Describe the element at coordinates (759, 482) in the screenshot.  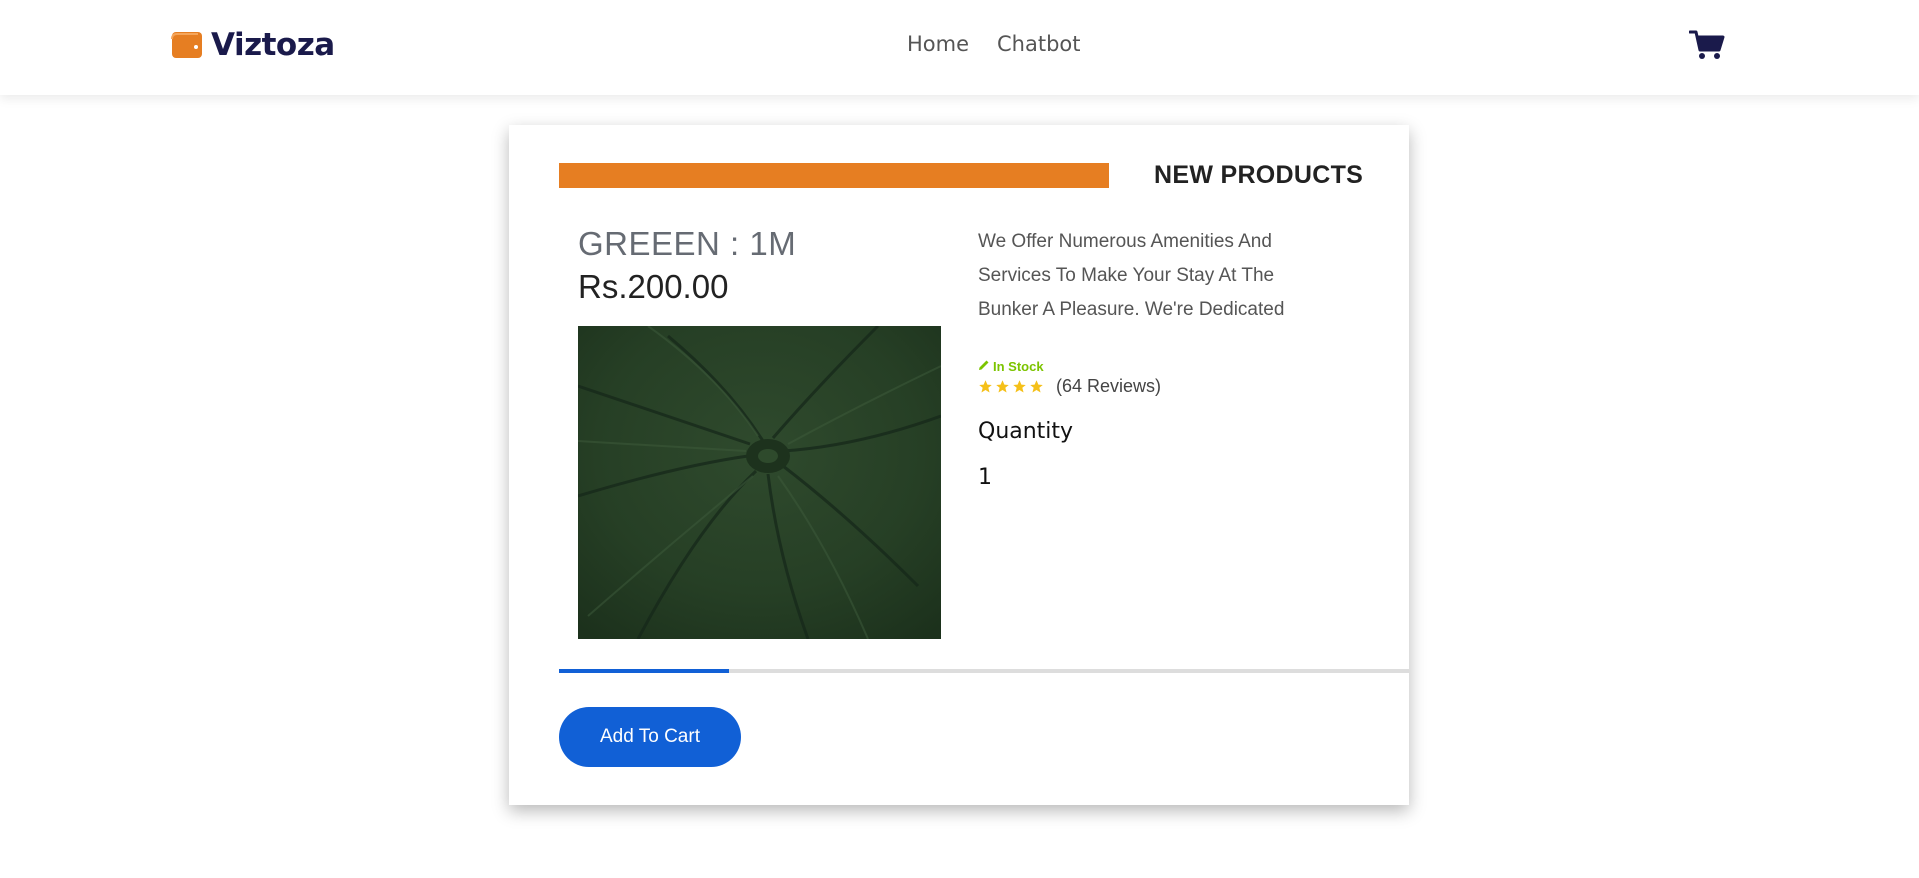
I see `product-image` at that location.